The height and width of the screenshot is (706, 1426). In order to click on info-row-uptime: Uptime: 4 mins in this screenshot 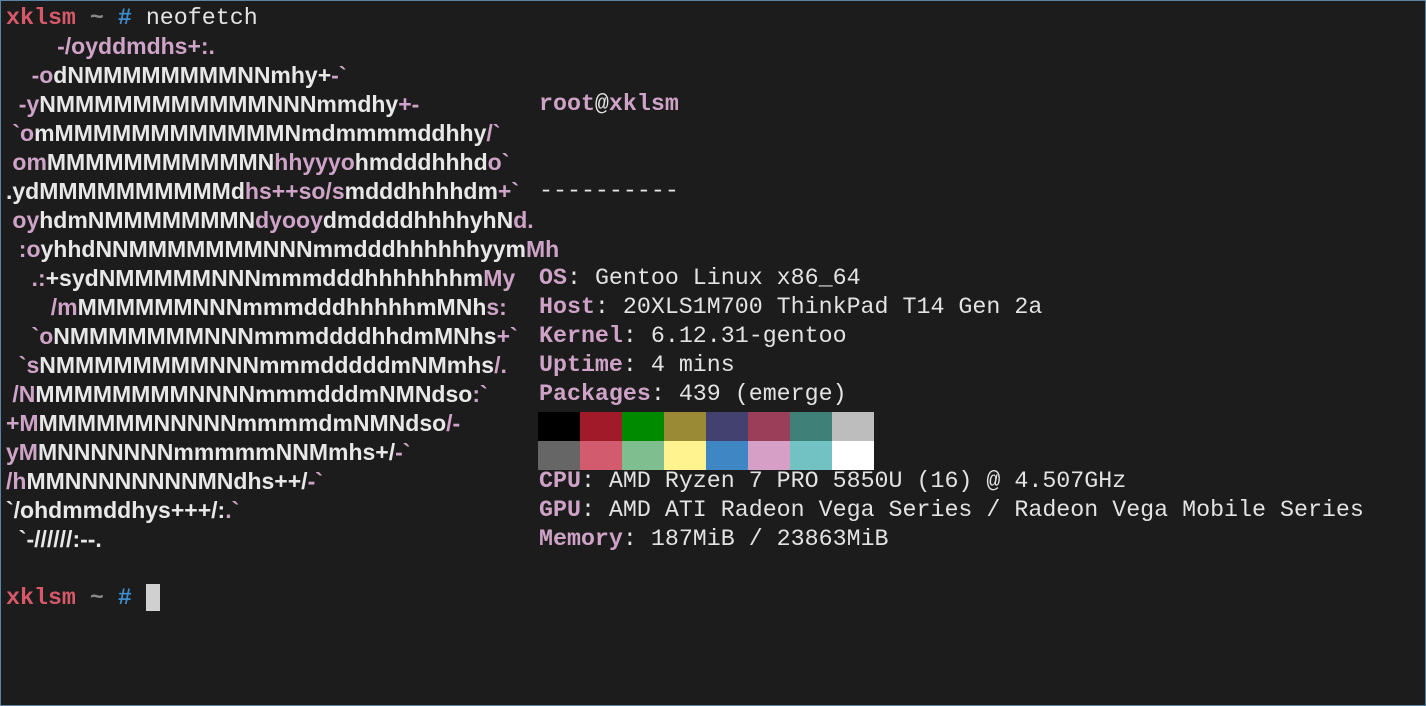, I will do `click(951, 365)`.